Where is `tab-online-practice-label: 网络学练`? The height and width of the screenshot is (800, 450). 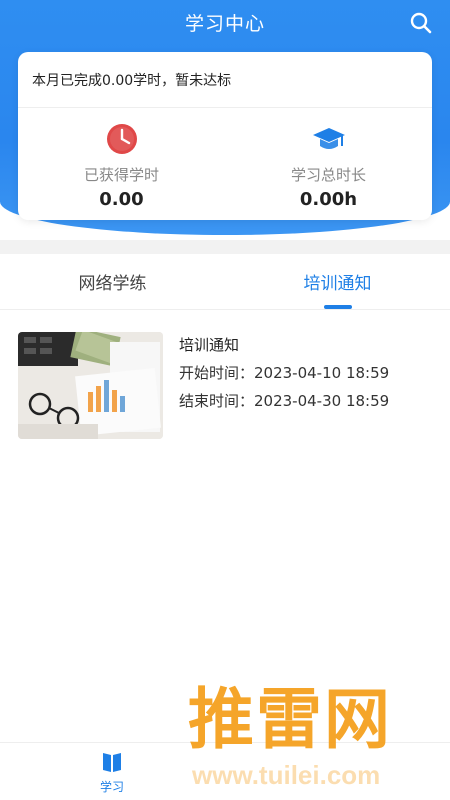 tab-online-practice-label: 网络学练 is located at coordinates (112, 284).